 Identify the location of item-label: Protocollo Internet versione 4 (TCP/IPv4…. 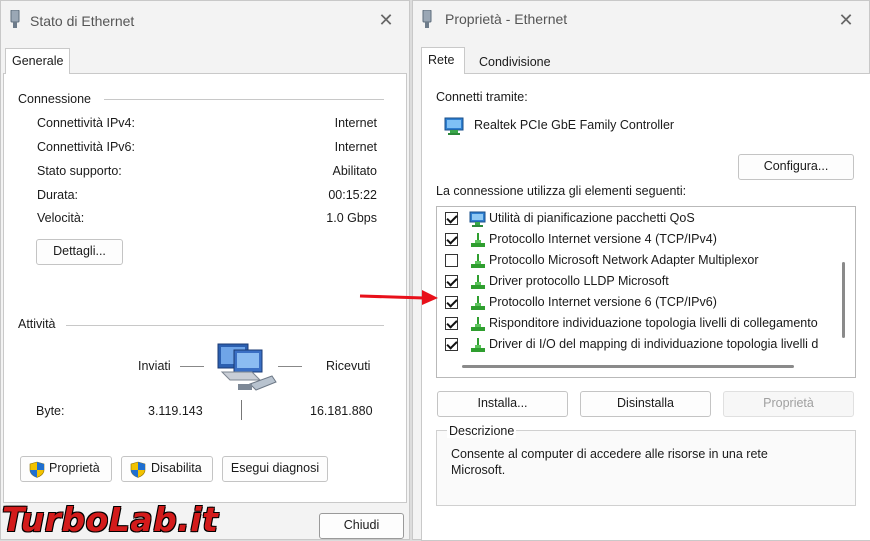
(603, 239).